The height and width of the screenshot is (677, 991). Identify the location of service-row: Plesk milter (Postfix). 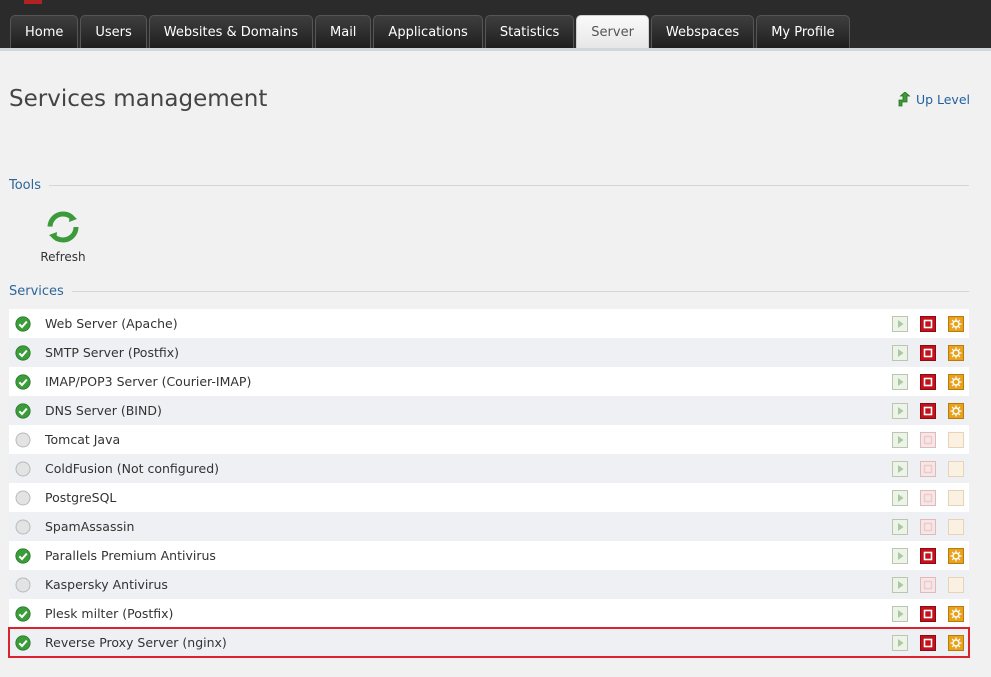
(489, 613).